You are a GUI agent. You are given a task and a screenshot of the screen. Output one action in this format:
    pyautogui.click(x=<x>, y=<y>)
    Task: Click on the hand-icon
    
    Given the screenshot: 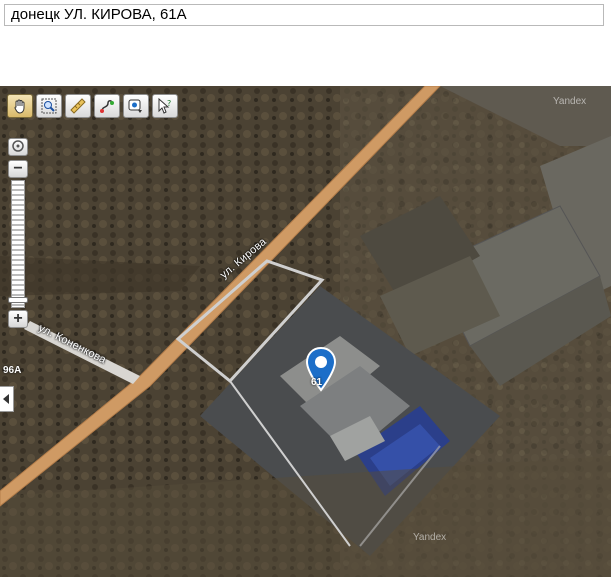 What is the action you would take?
    pyautogui.click(x=19, y=106)
    